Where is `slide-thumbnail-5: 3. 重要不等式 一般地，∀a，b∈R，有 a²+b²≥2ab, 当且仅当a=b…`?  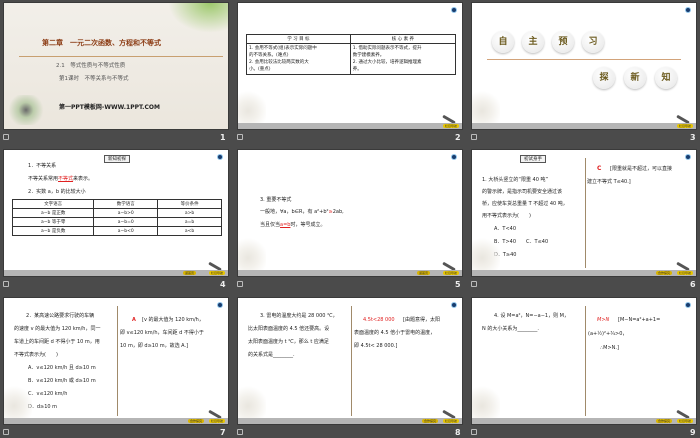 slide-thumbnail-5: 3. 重要不等式 一般地，∀a，b∈R，有 a²+b²≥2ab, 当且仅当a=b… is located at coordinates (350, 213).